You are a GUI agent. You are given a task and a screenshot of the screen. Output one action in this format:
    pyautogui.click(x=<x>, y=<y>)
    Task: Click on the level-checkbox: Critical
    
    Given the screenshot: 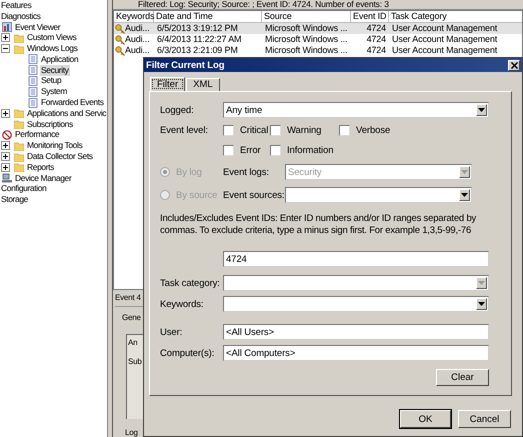 What is the action you would take?
    pyautogui.click(x=246, y=130)
    